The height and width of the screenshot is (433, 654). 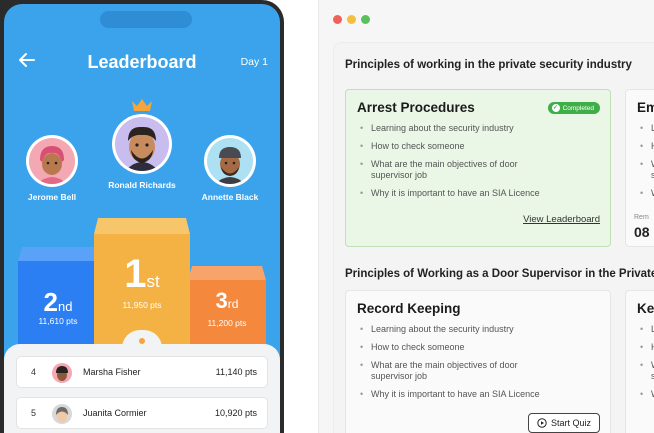 I want to click on em-card: Em L H Ws W Rem 08, so click(x=639, y=168).